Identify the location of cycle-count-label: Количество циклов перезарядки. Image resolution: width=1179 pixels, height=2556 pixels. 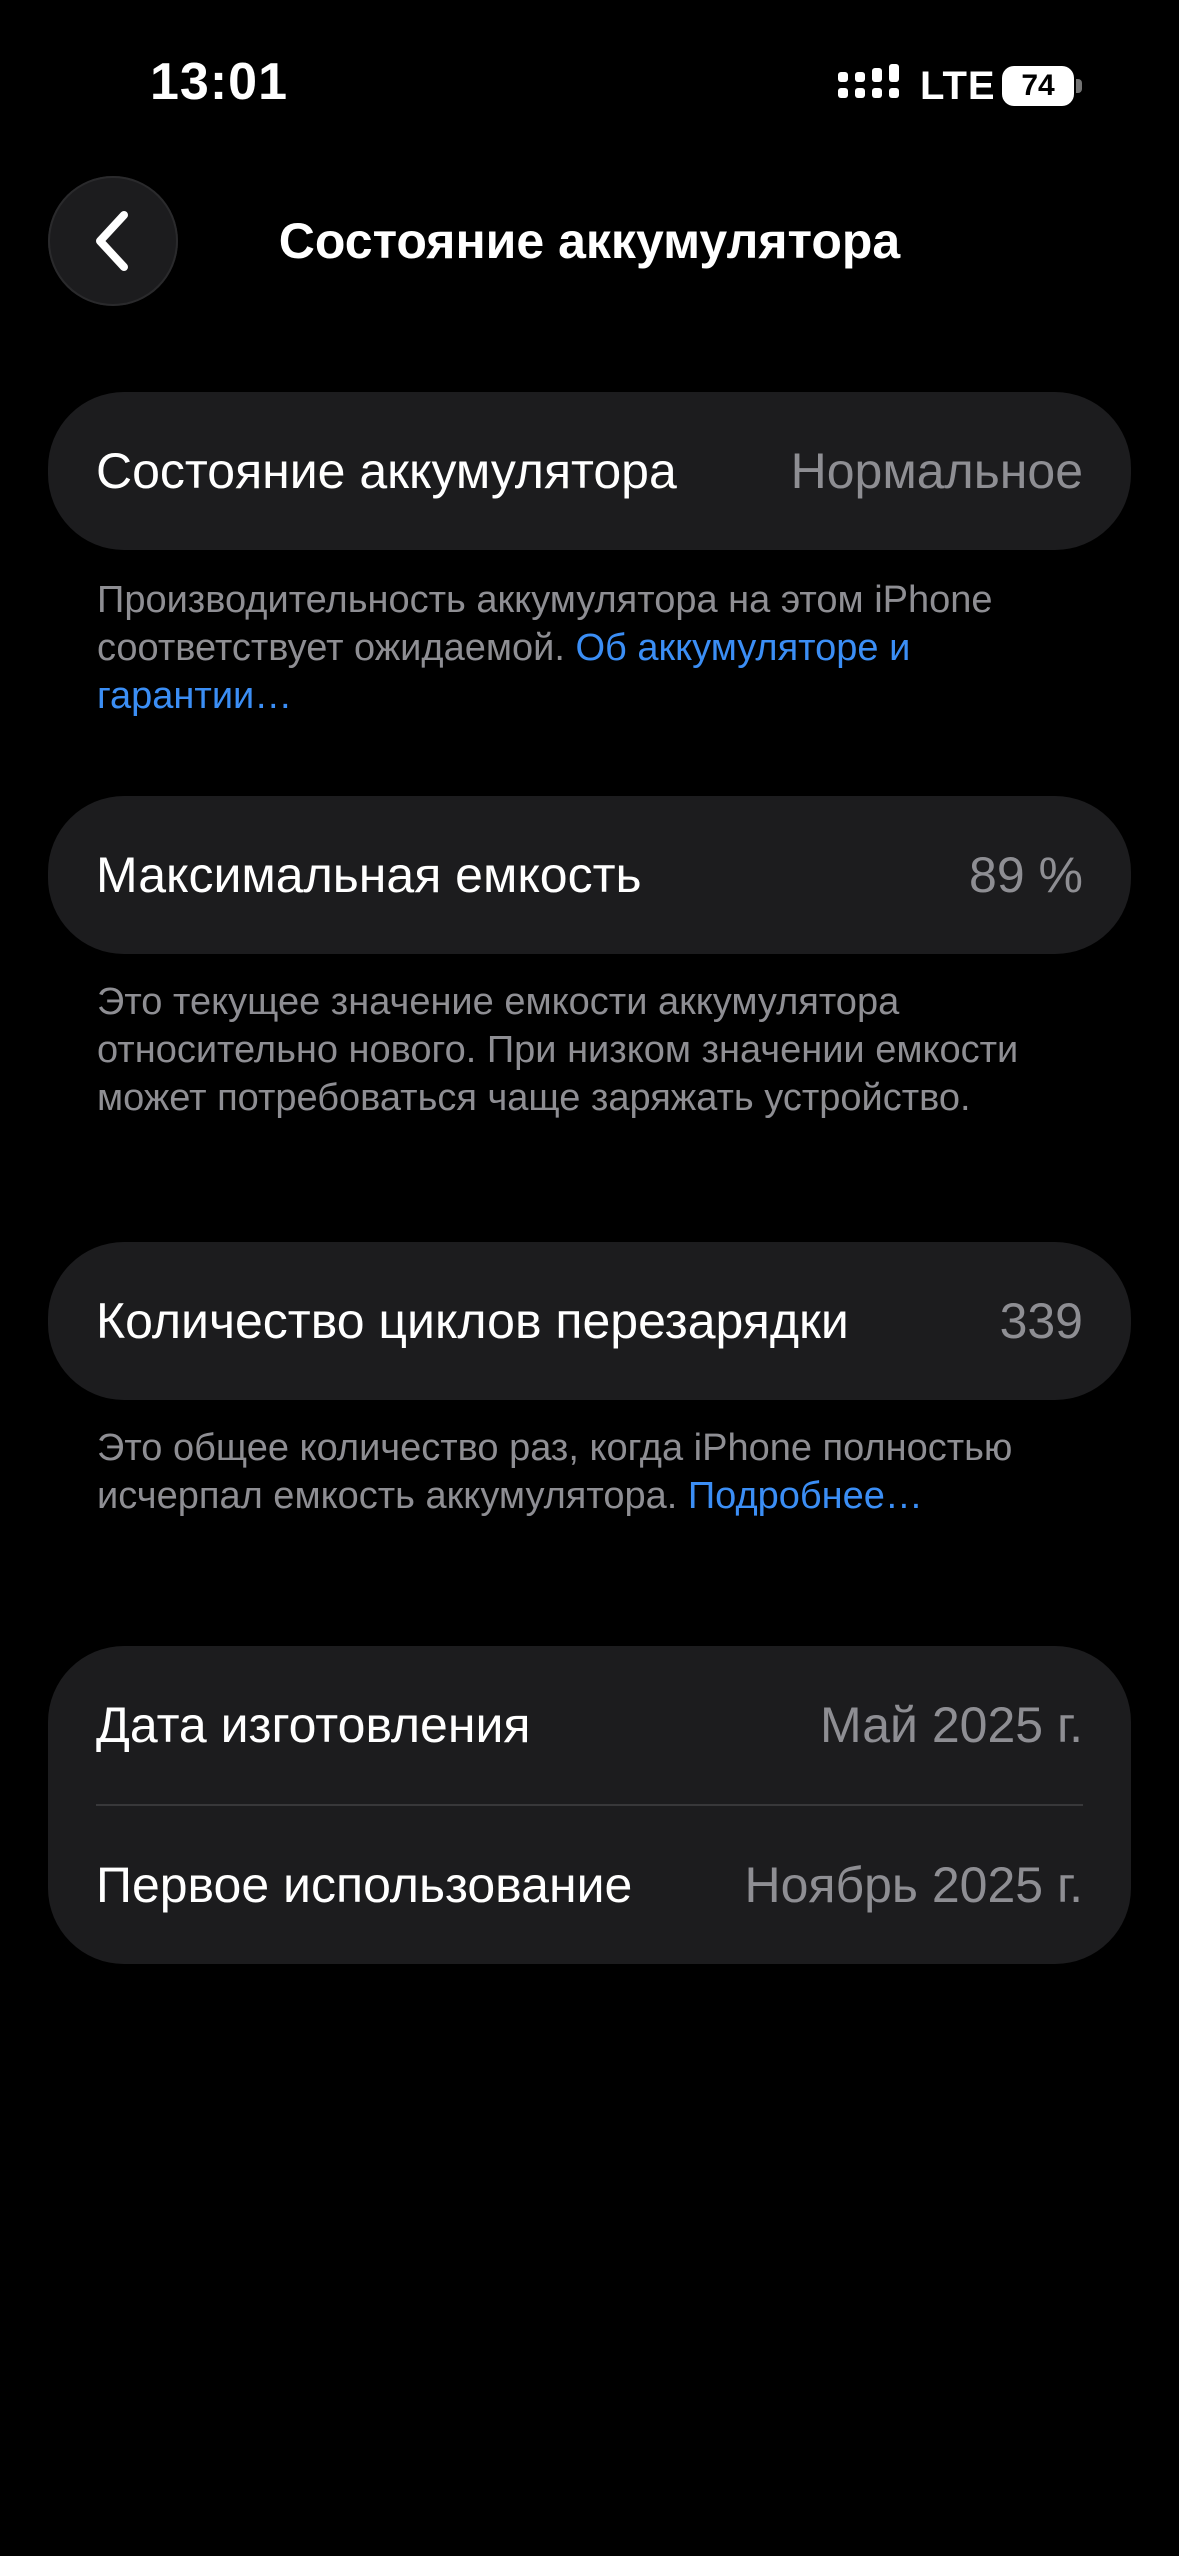
(472, 1321).